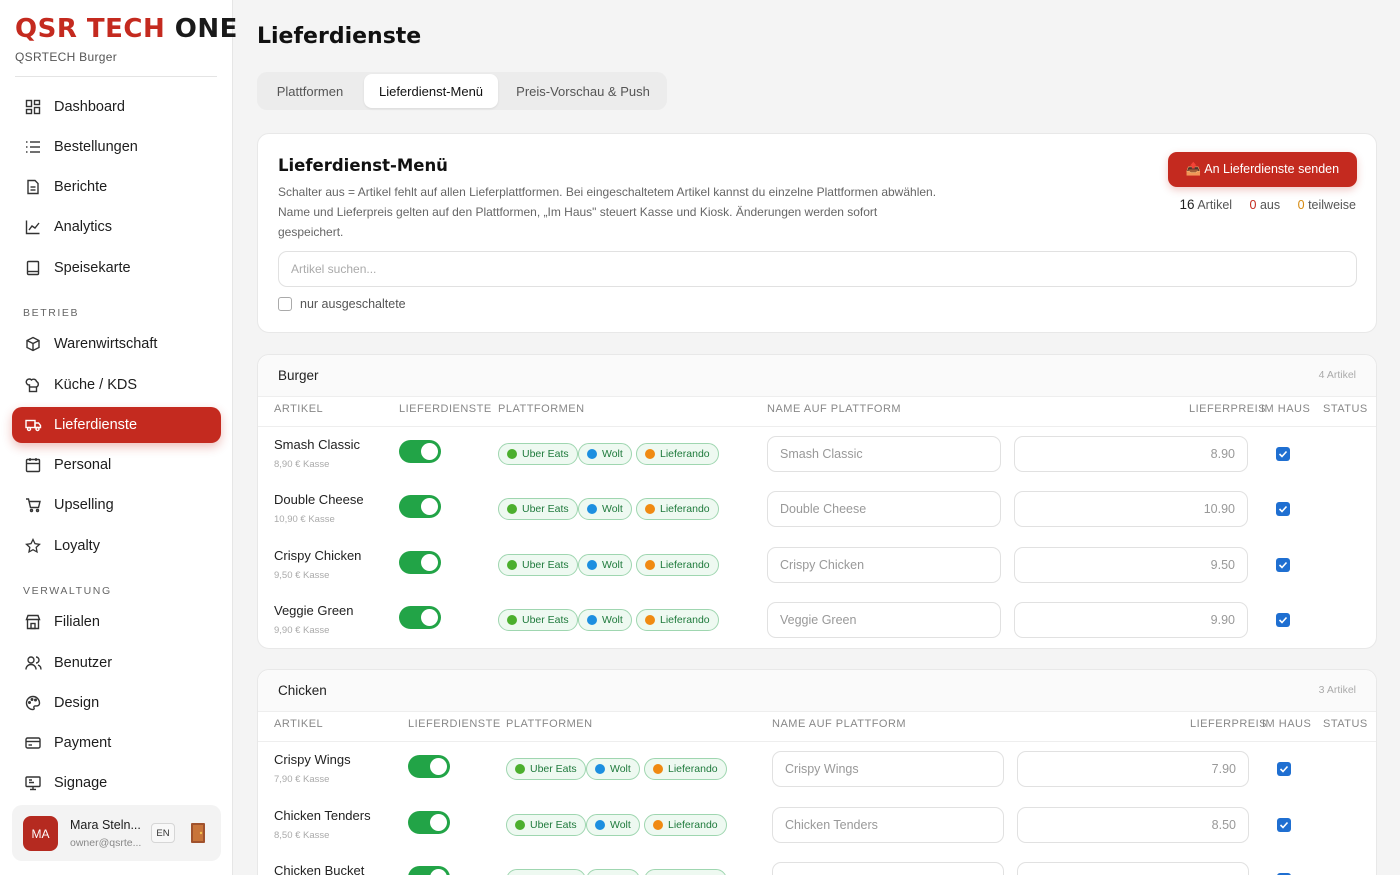 The image size is (1400, 875). Describe the element at coordinates (116, 425) in the screenshot. I see `sidebar-item-lieferdienste: Lieferdienste` at that location.